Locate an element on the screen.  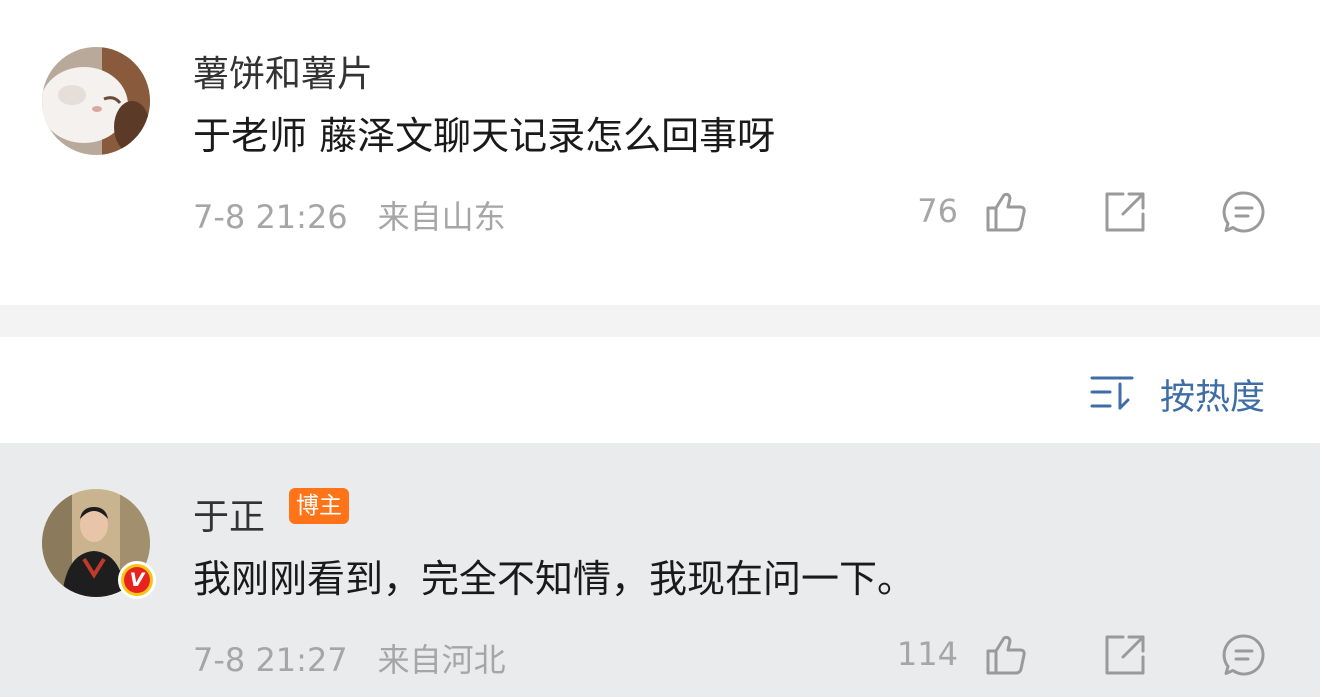
sort-button: 按热度 is located at coordinates (1212, 394).